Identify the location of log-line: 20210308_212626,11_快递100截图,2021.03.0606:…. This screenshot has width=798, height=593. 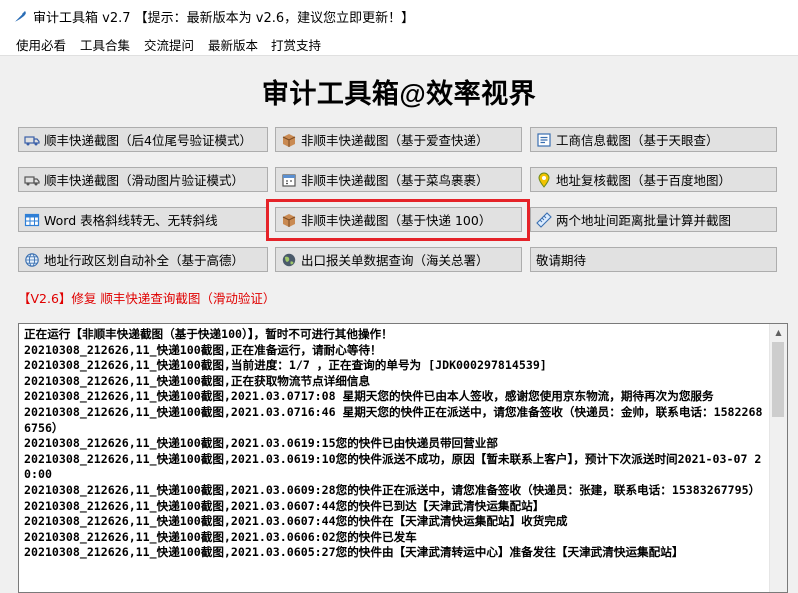
(220, 536).